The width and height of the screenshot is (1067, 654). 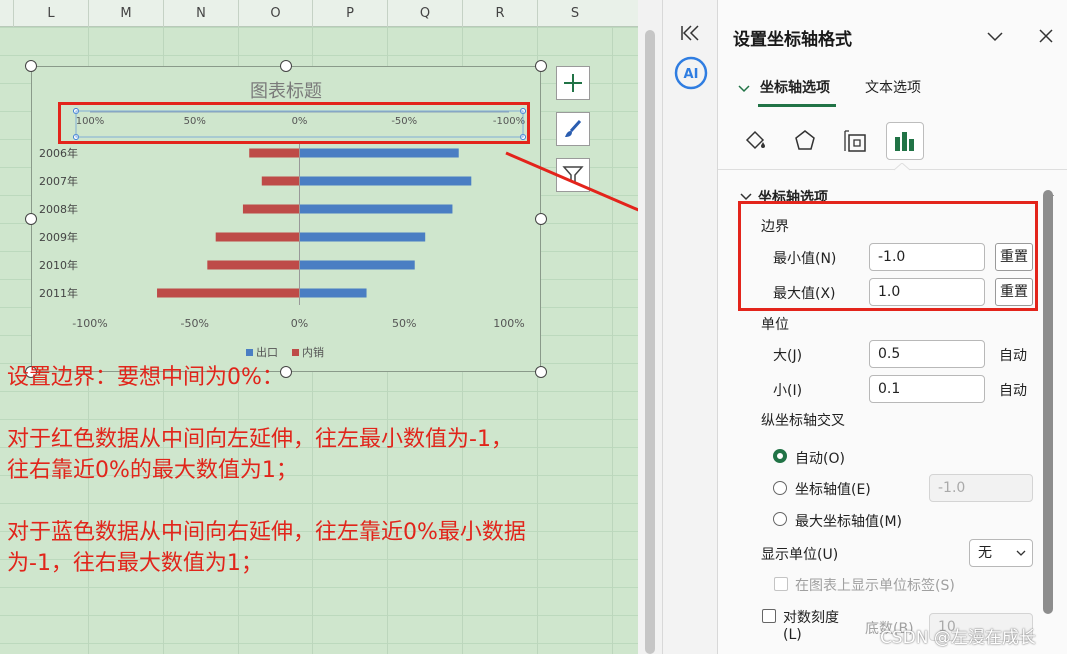 I want to click on size-properties-tab, so click(x=855, y=141).